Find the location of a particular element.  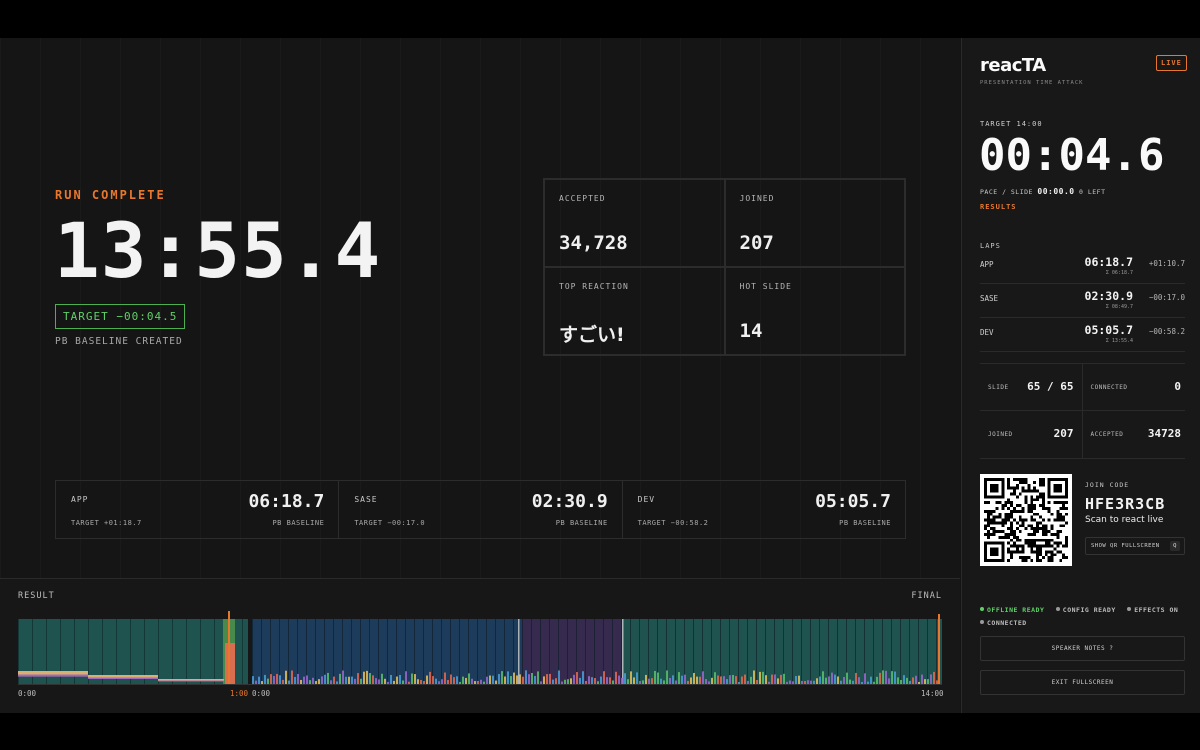

status-connected: CONNECTED is located at coordinates (1003, 623).